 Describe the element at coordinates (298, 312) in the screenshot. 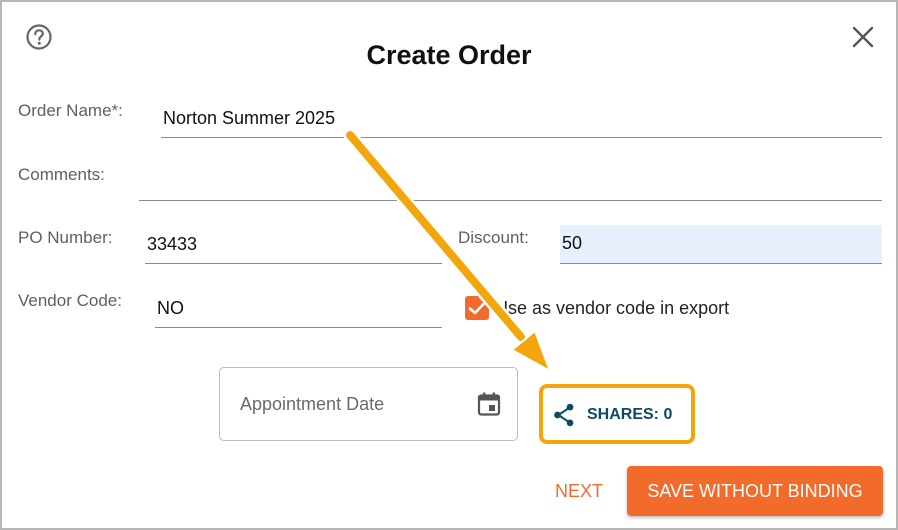

I see `vendor-code-field` at that location.